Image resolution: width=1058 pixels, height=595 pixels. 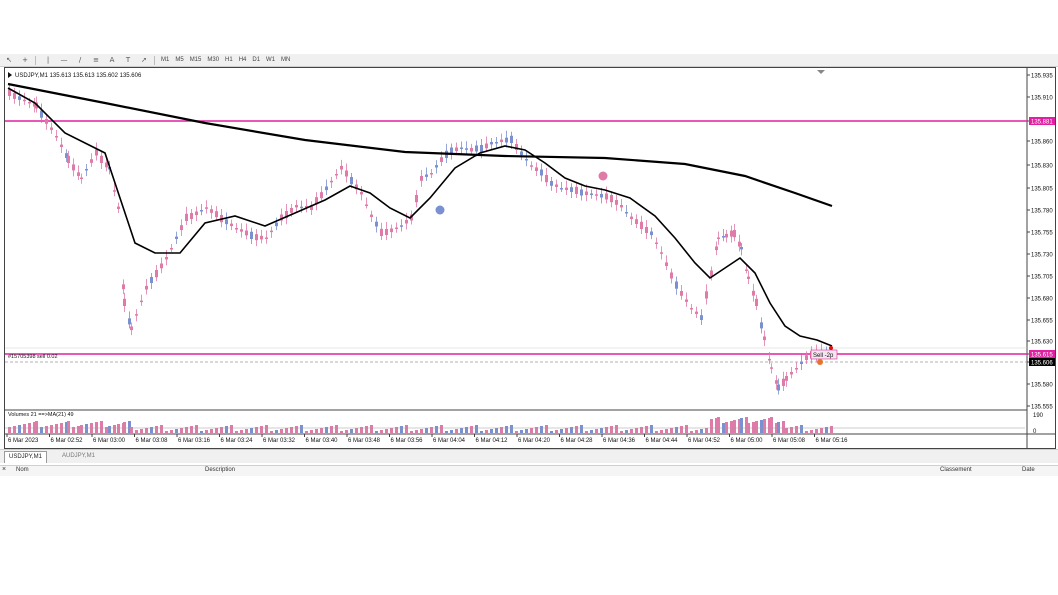 I want to click on trendline-icon: /, so click(x=80, y=60).